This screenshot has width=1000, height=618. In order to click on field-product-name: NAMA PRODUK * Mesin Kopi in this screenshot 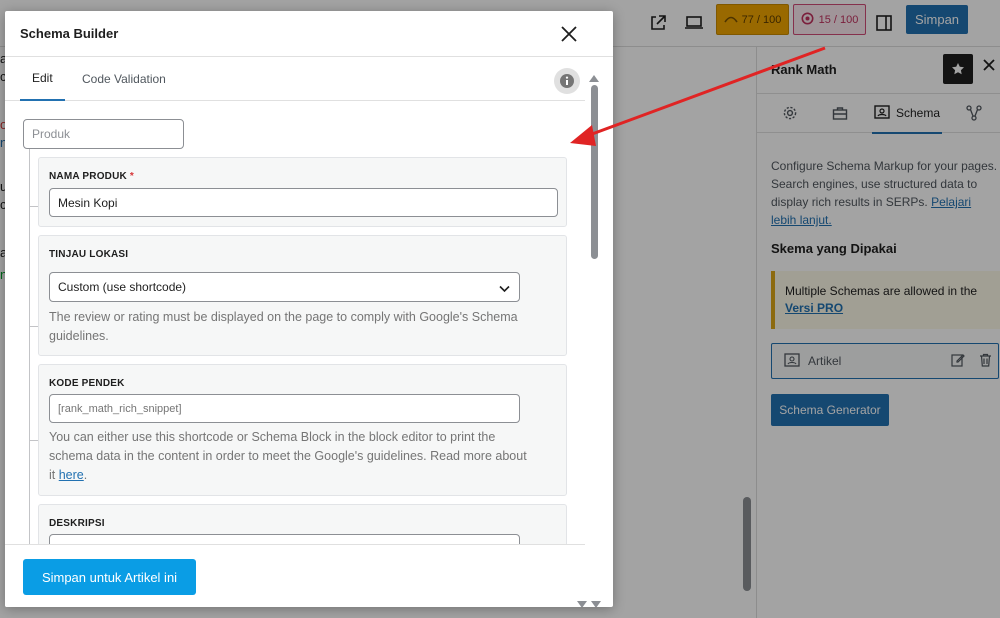, I will do `click(302, 192)`.